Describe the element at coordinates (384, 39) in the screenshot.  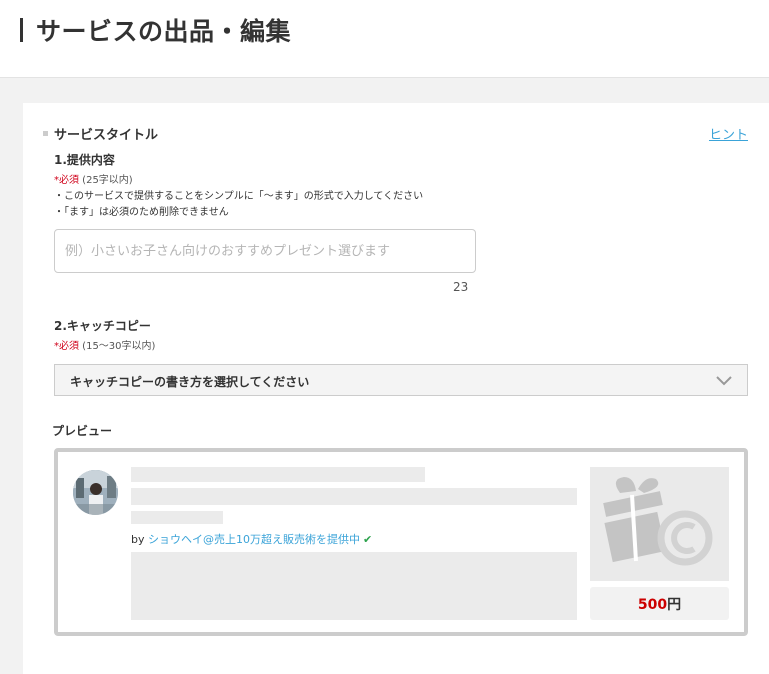
I see `page-header: サービスの出品・編集` at that location.